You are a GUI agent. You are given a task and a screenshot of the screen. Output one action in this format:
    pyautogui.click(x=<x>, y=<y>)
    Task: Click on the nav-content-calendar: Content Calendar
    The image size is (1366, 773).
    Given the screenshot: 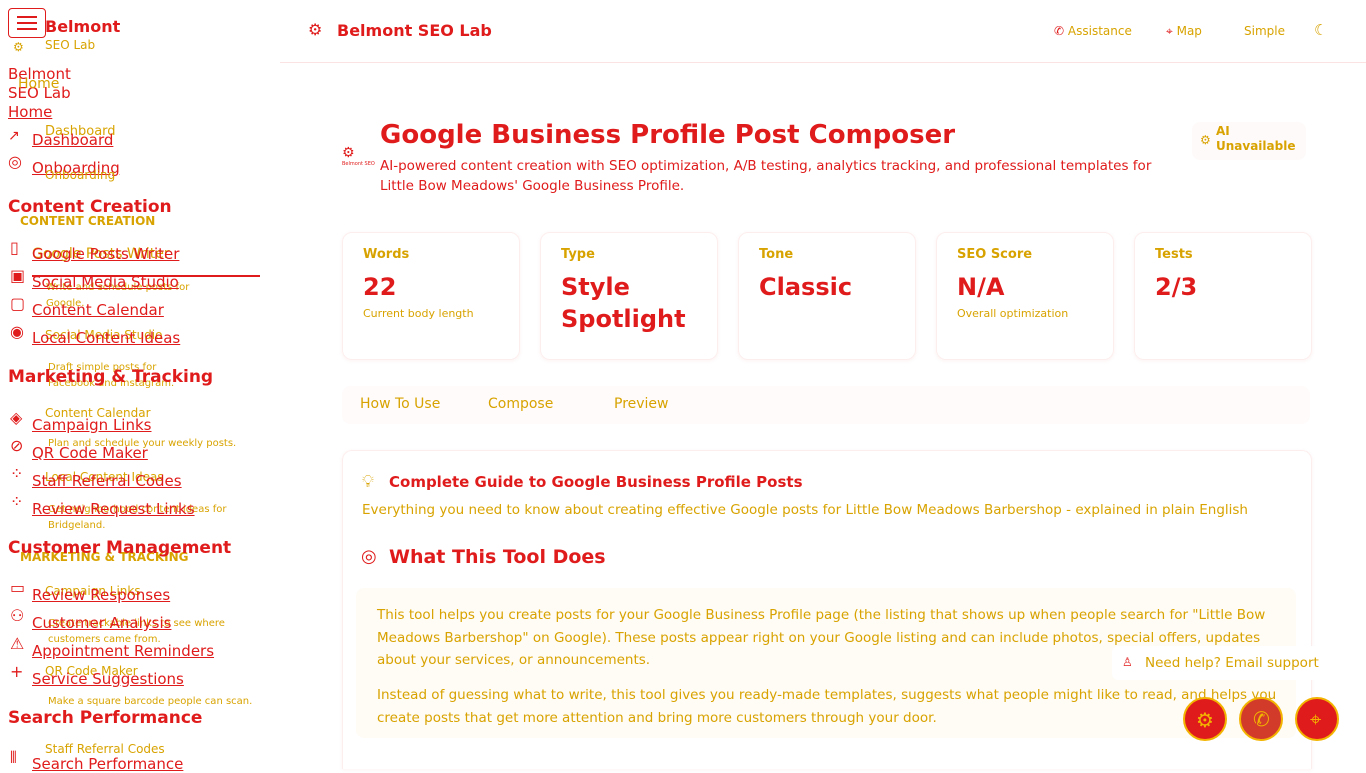 What is the action you would take?
    pyautogui.click(x=98, y=310)
    